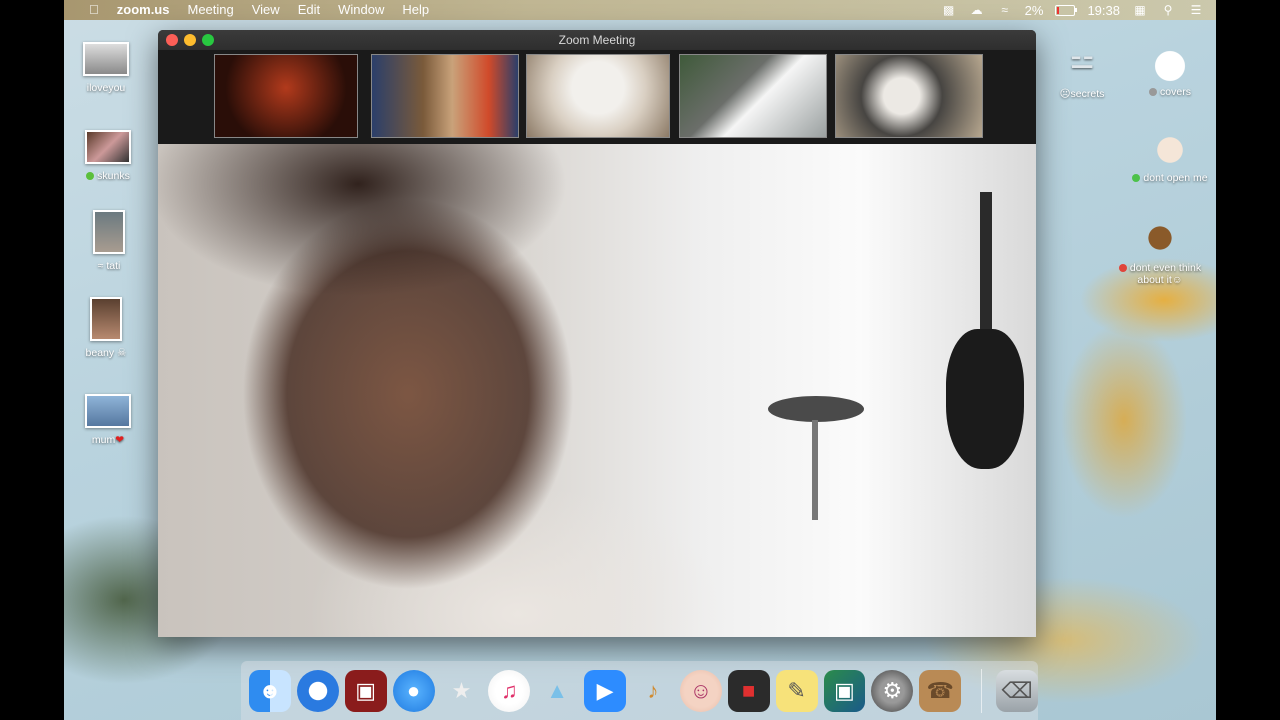 This screenshot has height=720, width=1280. What do you see at coordinates (365, 690) in the screenshot?
I see `photo-booth-icon: ▣` at bounding box center [365, 690].